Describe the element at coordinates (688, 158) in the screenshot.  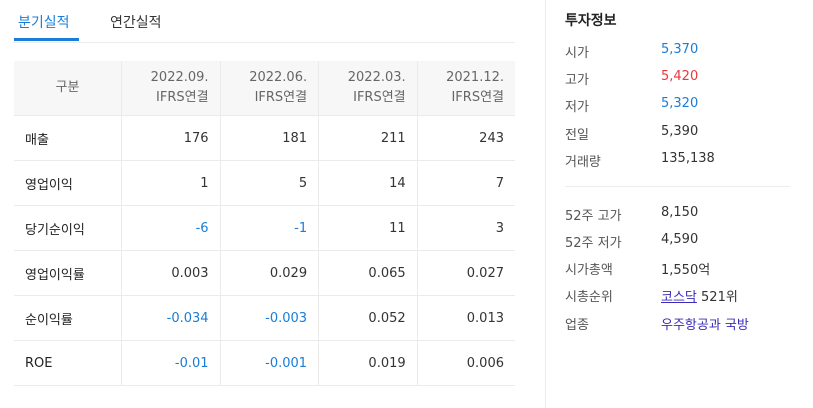
I see `info-value: 135,138` at that location.